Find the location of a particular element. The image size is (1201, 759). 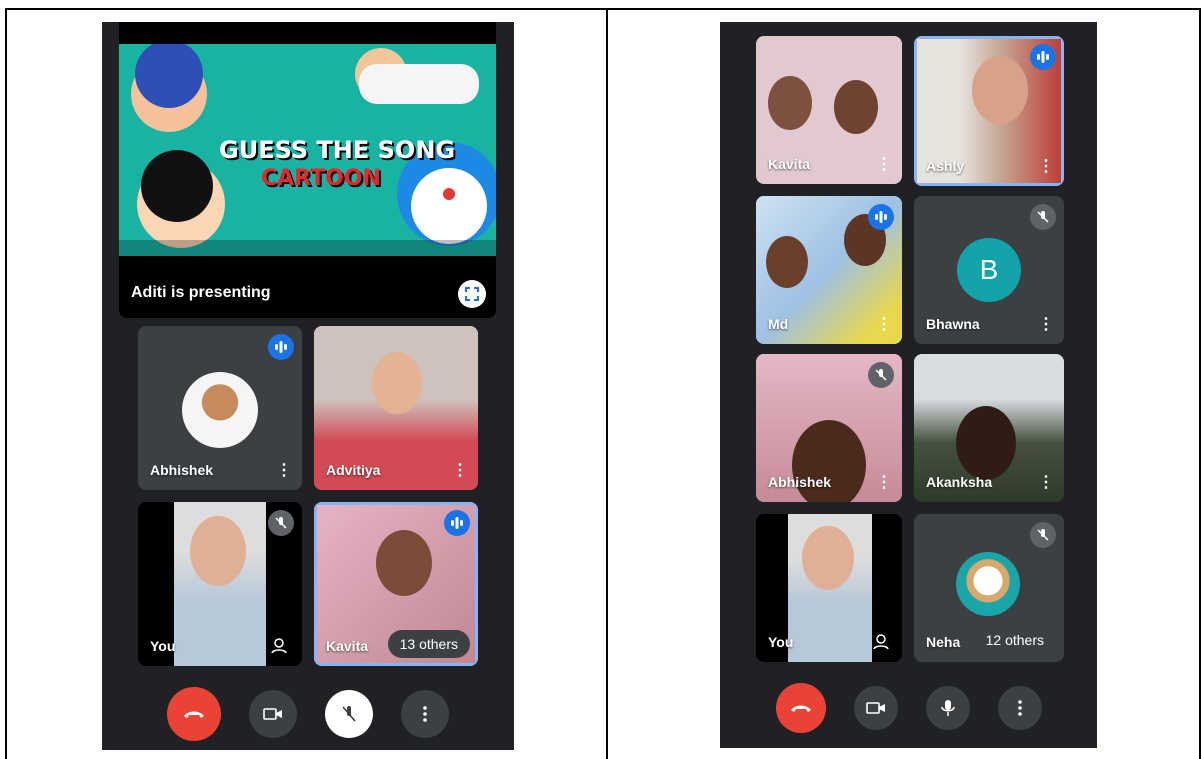

participant-tile-kavita: Kavita ⋮ is located at coordinates (829, 110).